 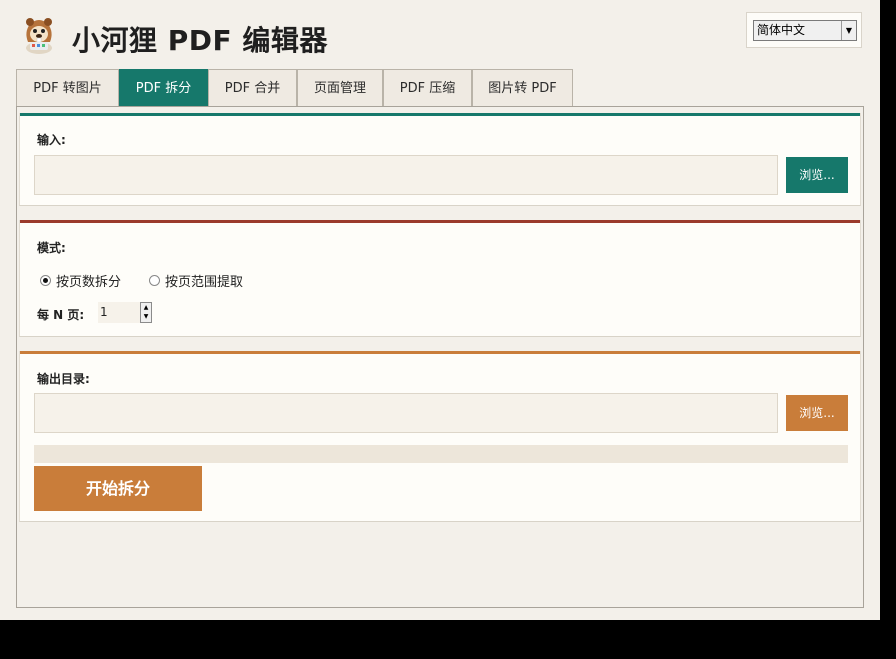 I want to click on arrow-down-icon: ▼, so click(x=146, y=316).